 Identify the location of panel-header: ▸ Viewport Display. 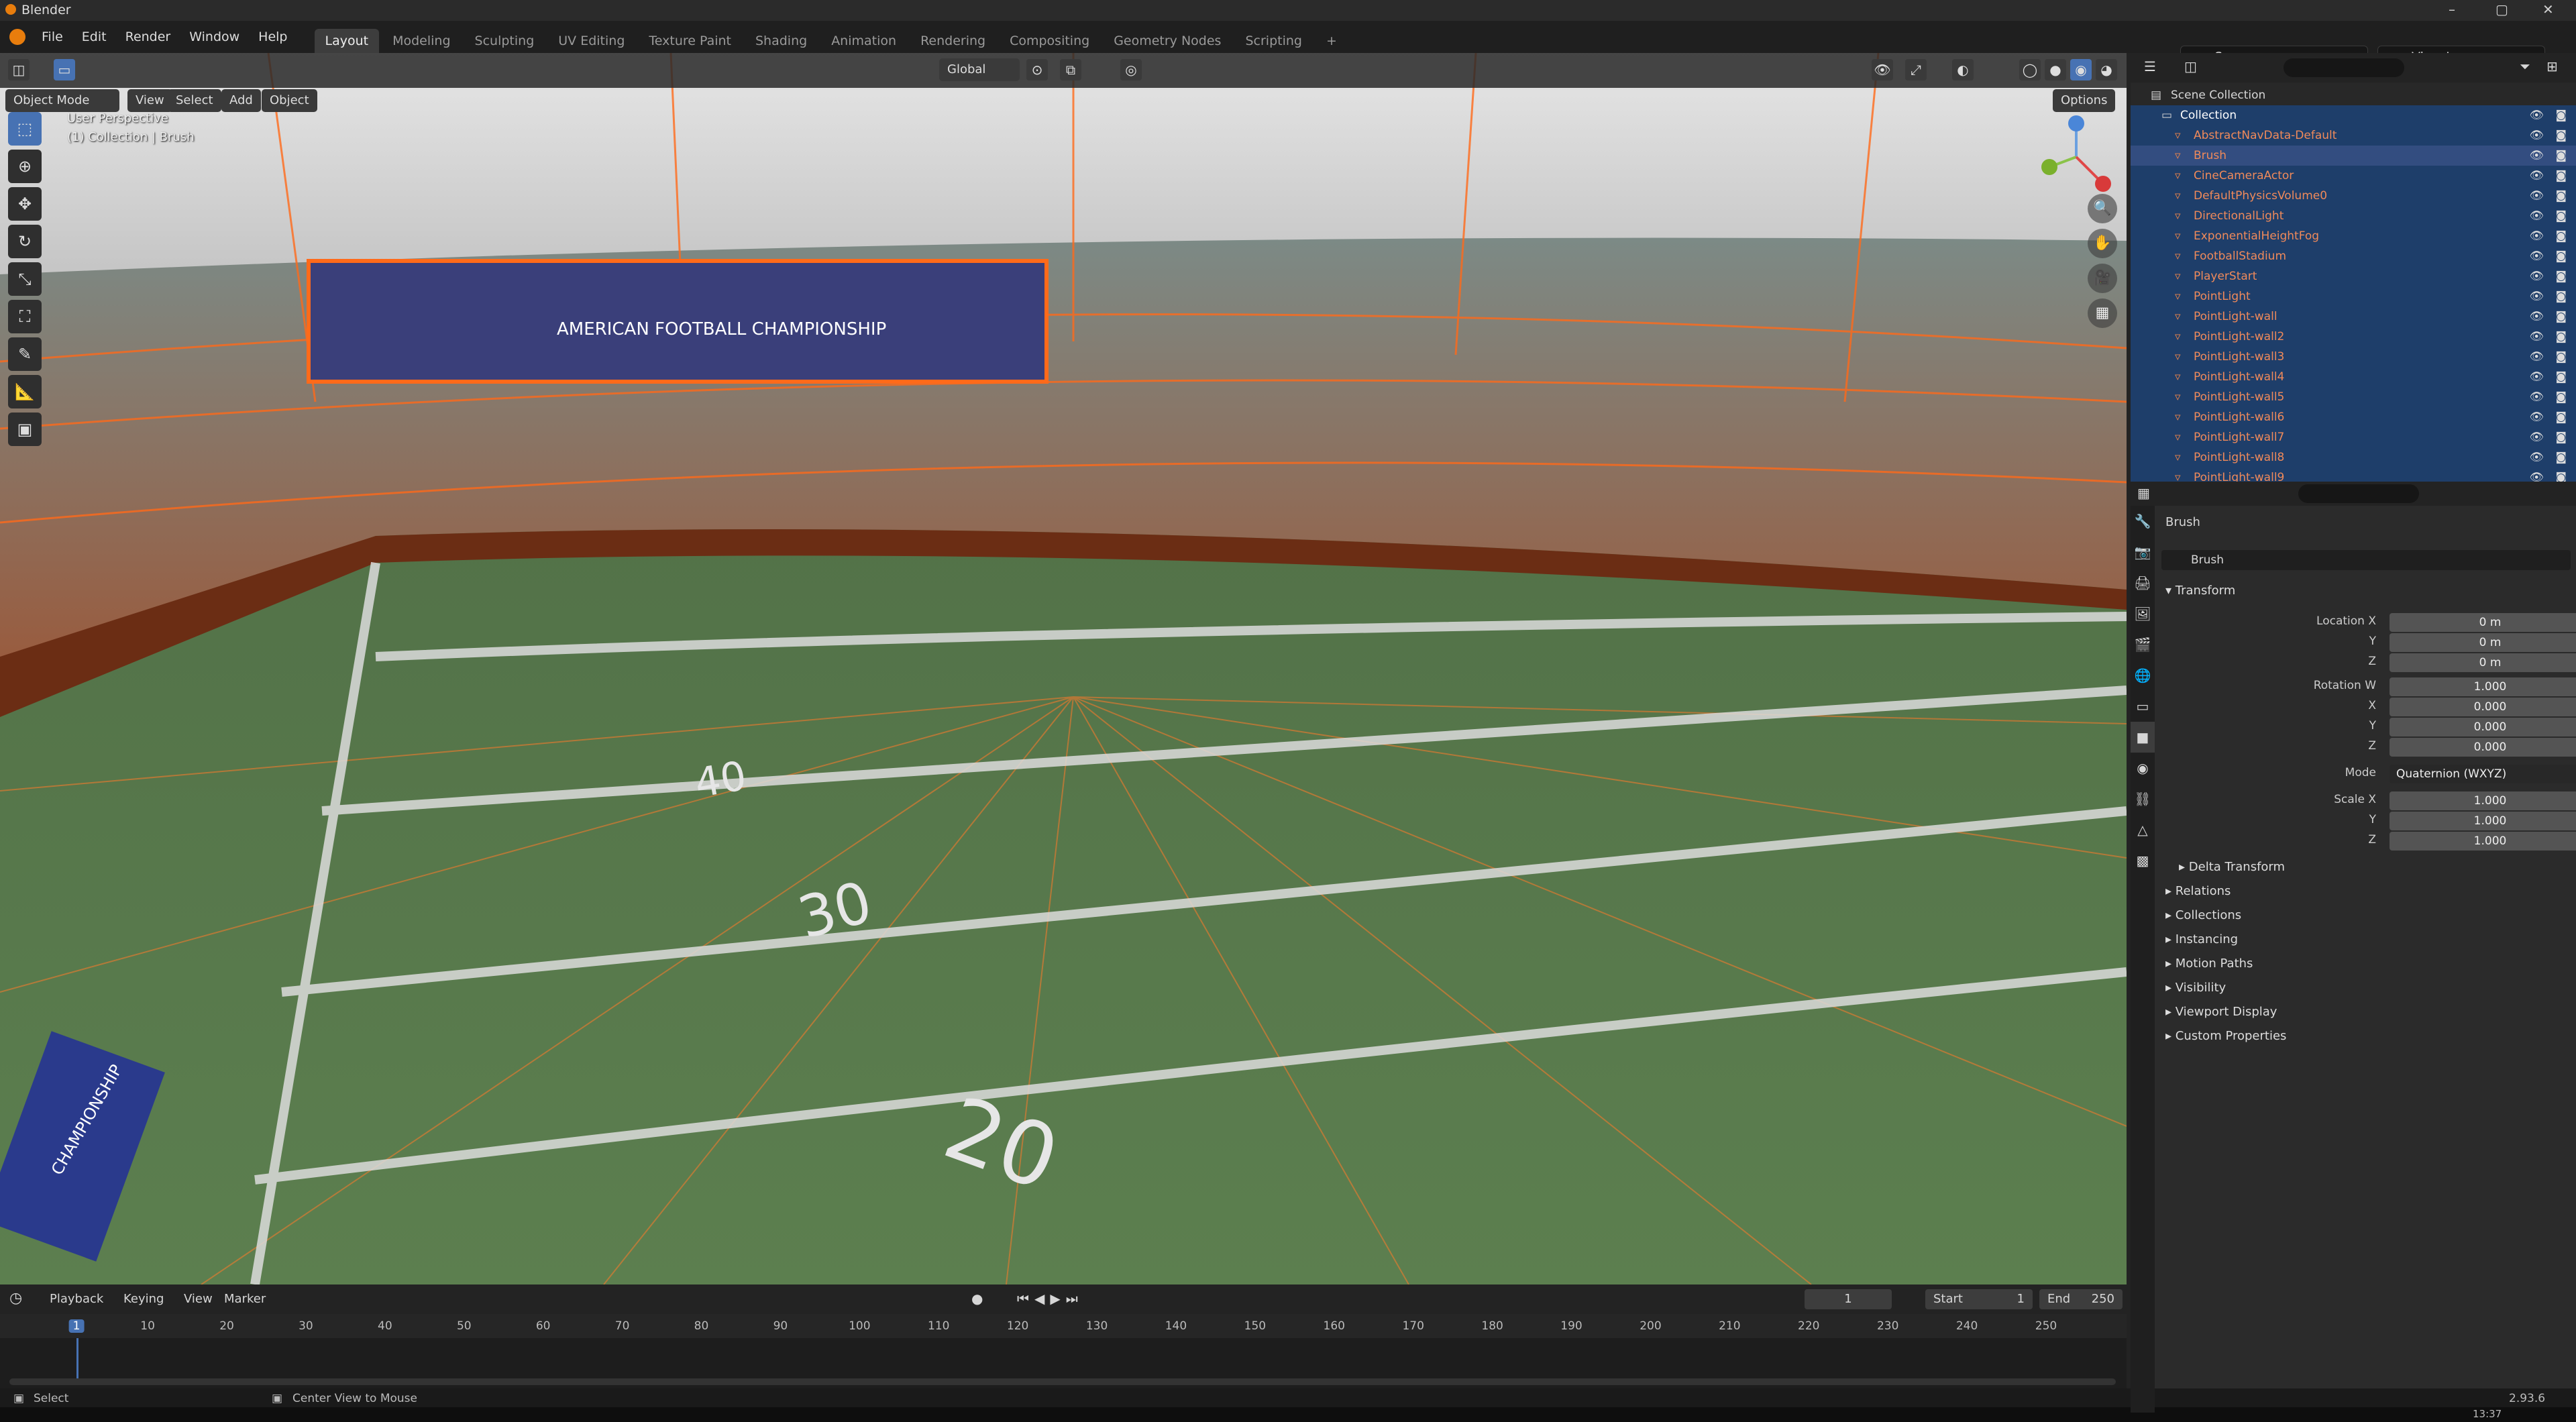
(2221, 1012).